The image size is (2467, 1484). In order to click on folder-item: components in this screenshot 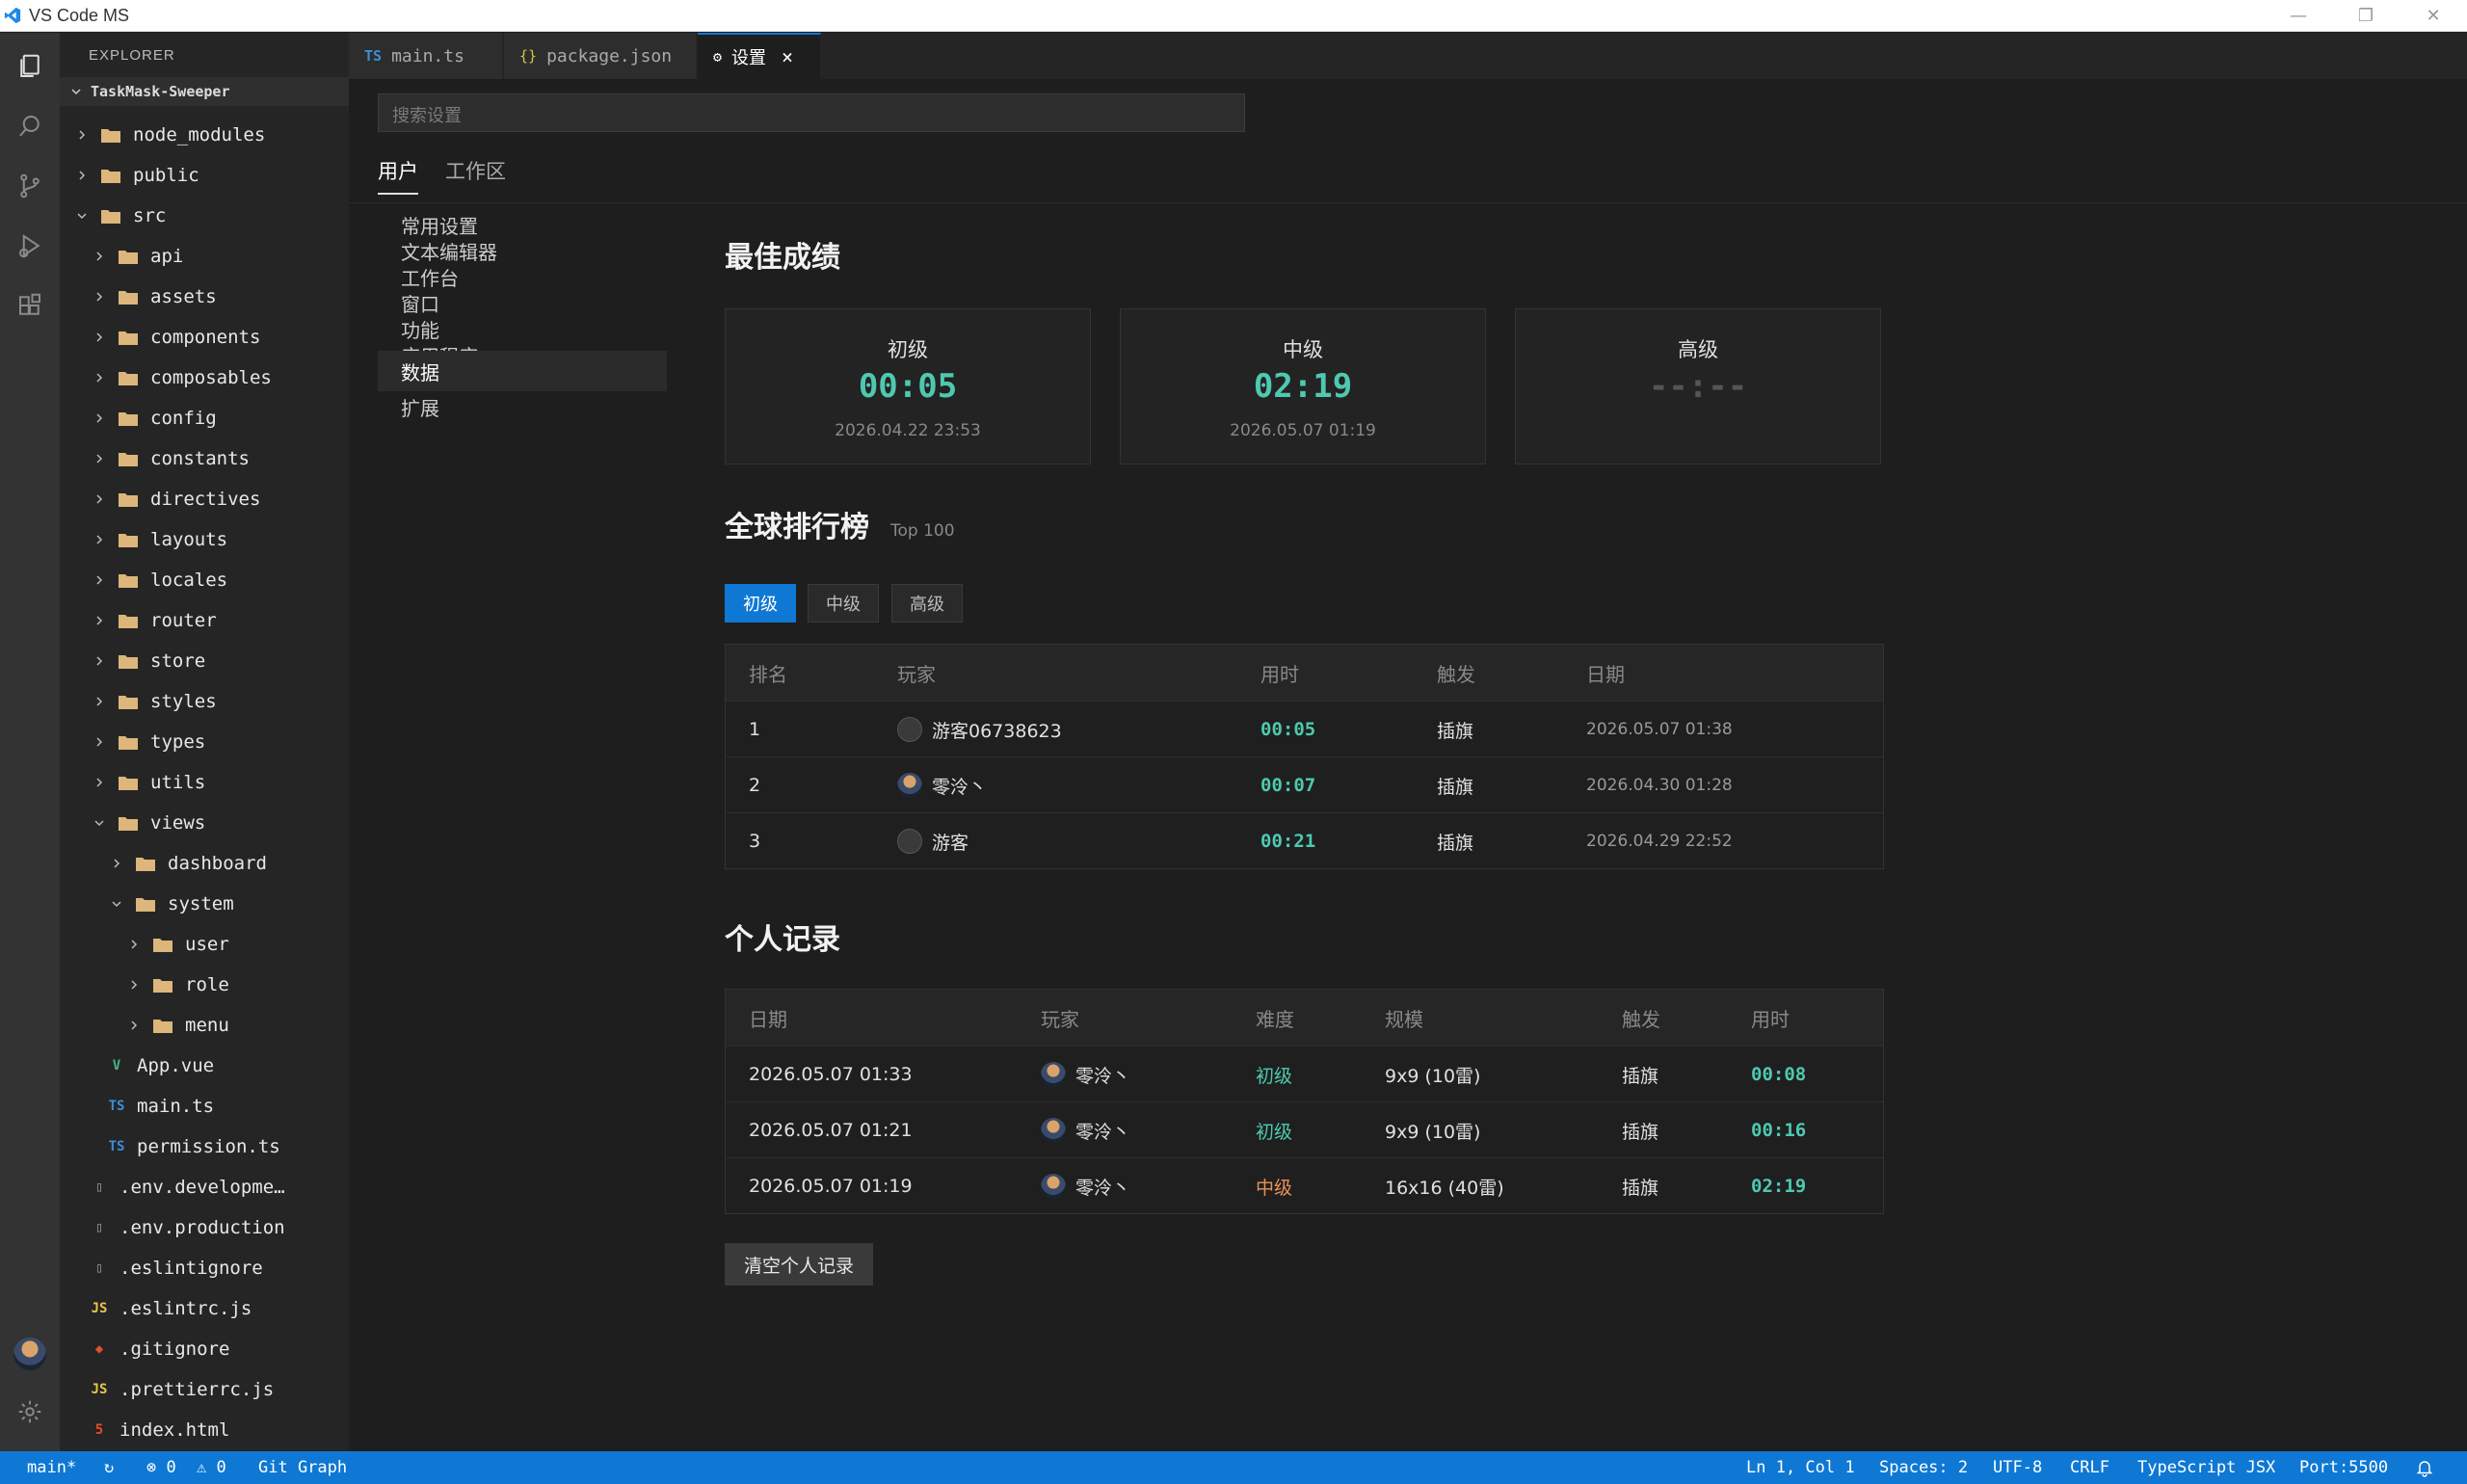, I will do `click(160, 337)`.